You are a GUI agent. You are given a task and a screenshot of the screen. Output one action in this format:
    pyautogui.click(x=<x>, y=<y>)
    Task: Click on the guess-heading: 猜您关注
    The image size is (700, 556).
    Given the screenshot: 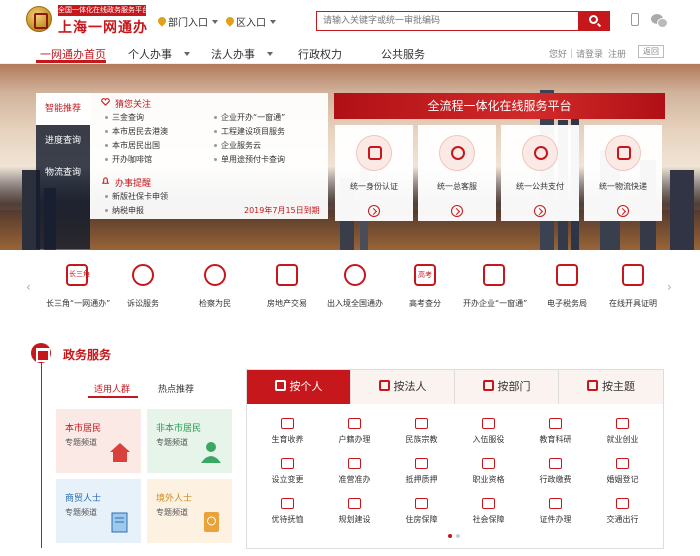 What is the action you would take?
    pyautogui.click(x=133, y=105)
    